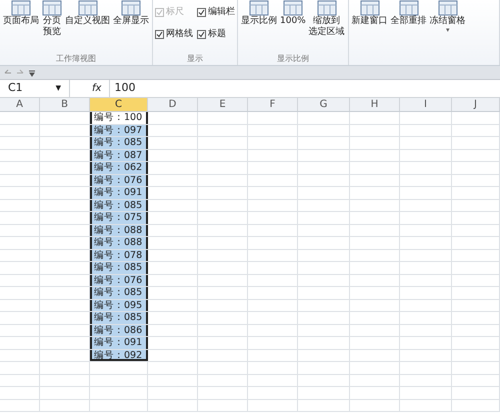 The image size is (500, 419). What do you see at coordinates (32, 72) in the screenshot?
I see `customize-toolbar-icon` at bounding box center [32, 72].